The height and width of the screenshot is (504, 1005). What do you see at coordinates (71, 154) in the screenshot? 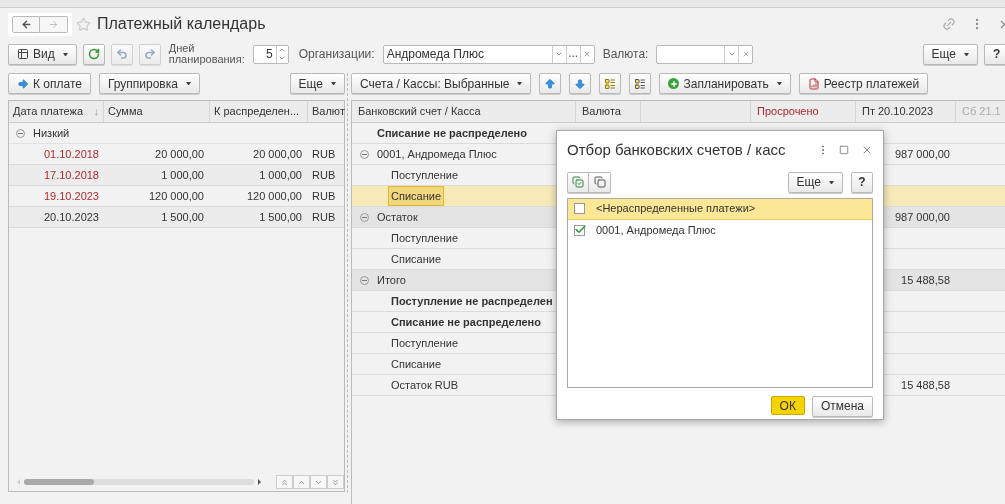
I see `date-cell-text: 01.10.2018` at bounding box center [71, 154].